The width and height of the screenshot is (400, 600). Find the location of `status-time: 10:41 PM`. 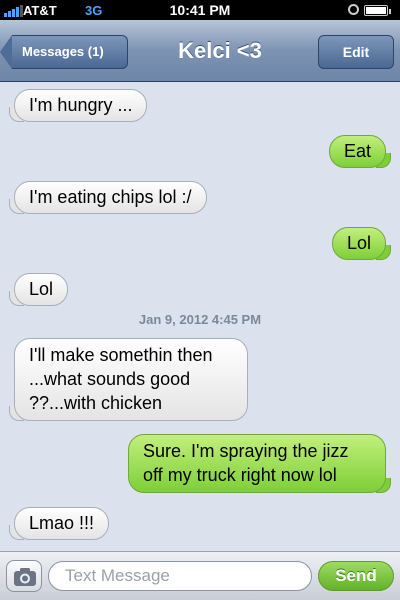

status-time: 10:41 PM is located at coordinates (200, 10).